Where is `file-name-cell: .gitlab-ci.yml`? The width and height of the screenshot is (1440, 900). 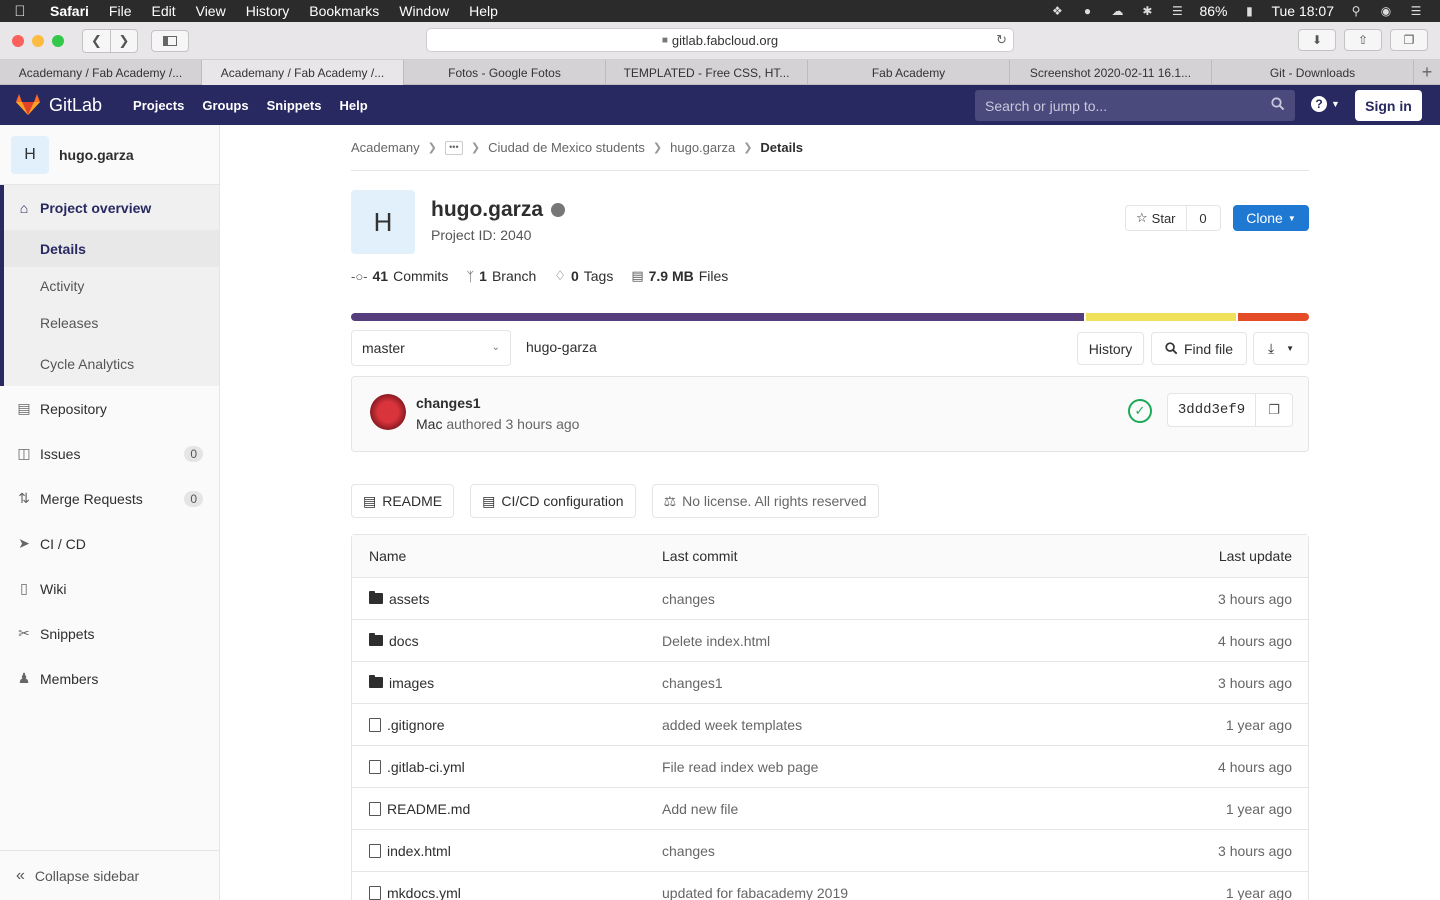 file-name-cell: .gitlab-ci.yml is located at coordinates (417, 767).